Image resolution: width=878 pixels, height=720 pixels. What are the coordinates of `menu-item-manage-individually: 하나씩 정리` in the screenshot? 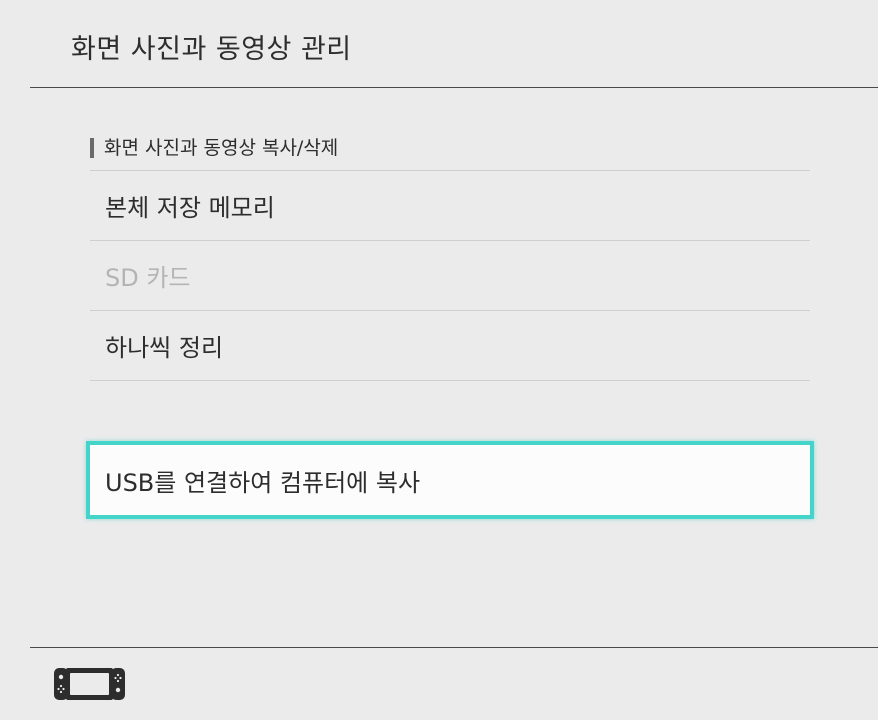 It's located at (450, 345).